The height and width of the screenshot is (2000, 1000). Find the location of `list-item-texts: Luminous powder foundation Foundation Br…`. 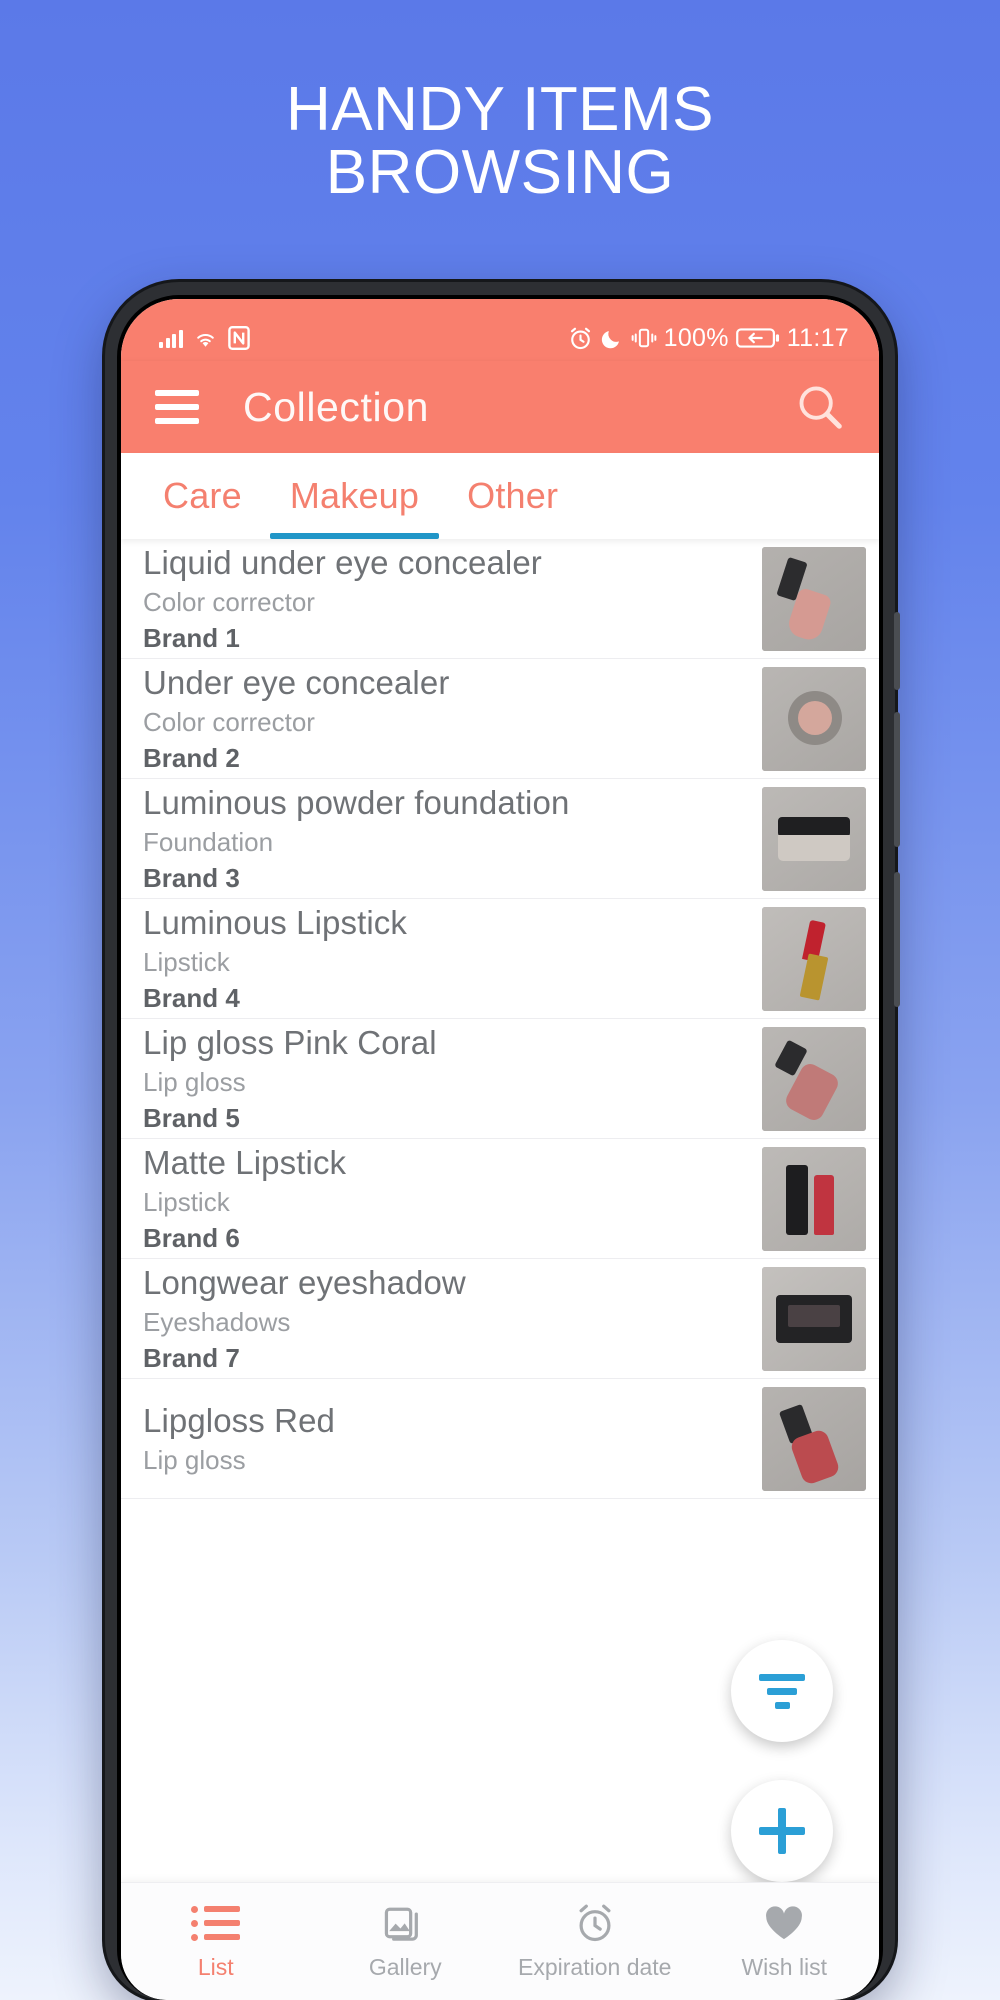

list-item-texts: Luminous powder foundation Foundation Br… is located at coordinates (452, 839).